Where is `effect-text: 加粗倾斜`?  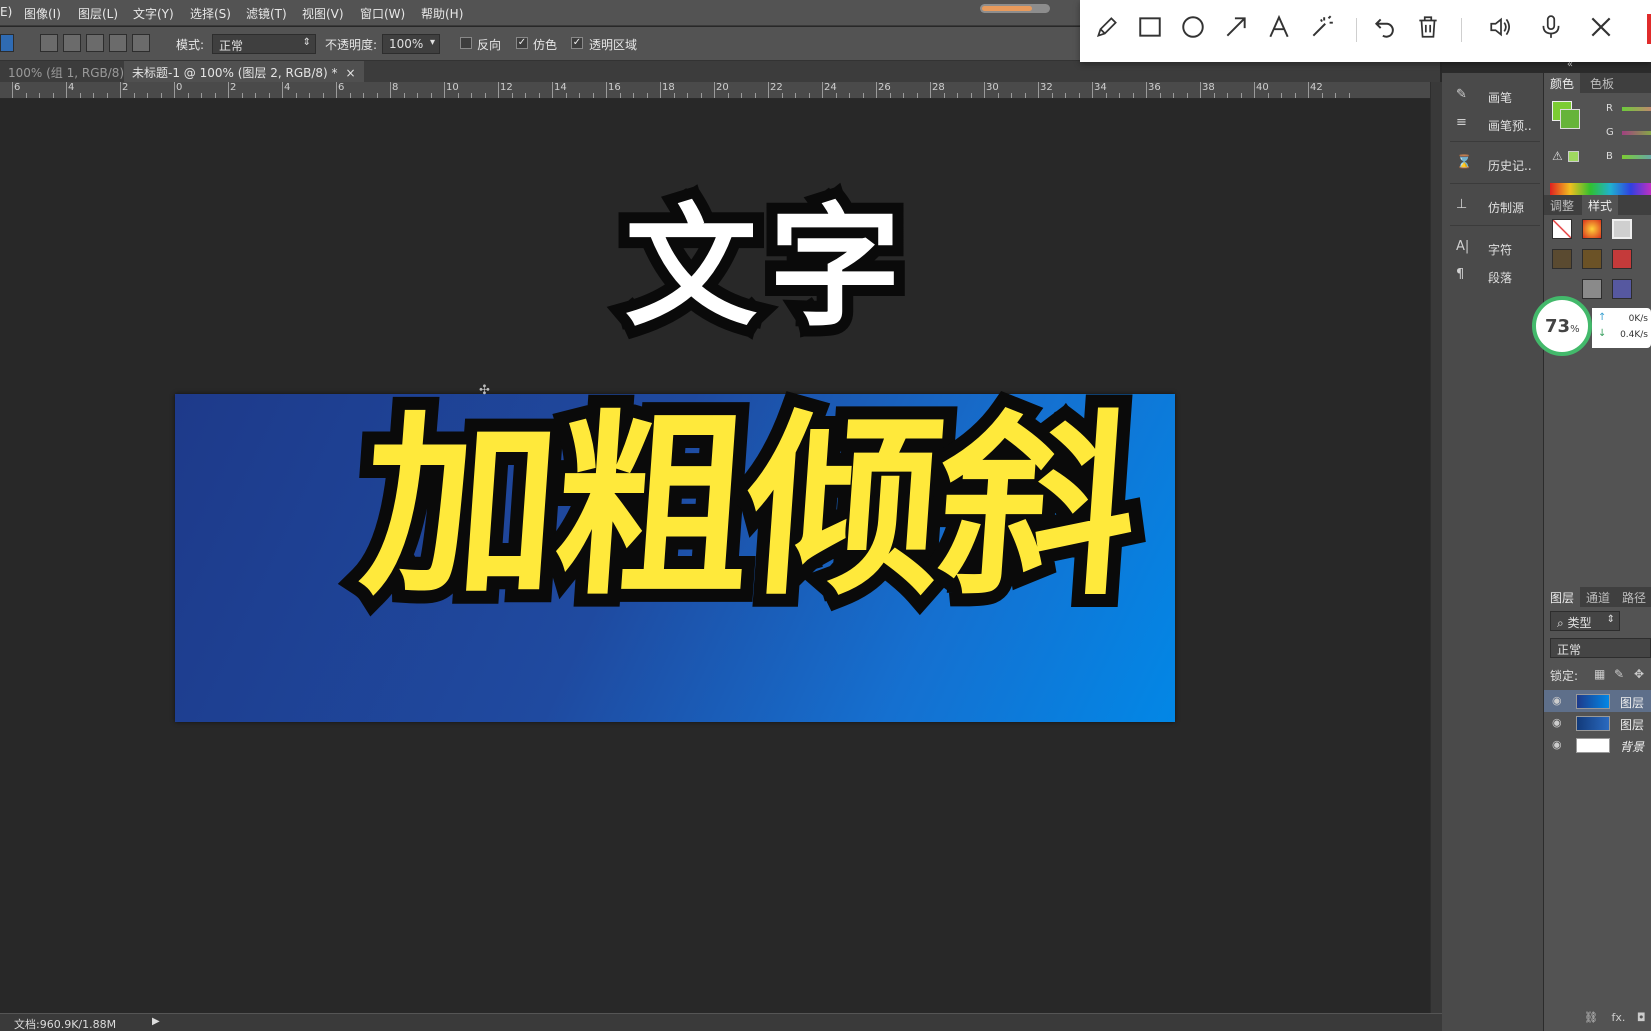
effect-text: 加粗倾斜 is located at coordinates (747, 492).